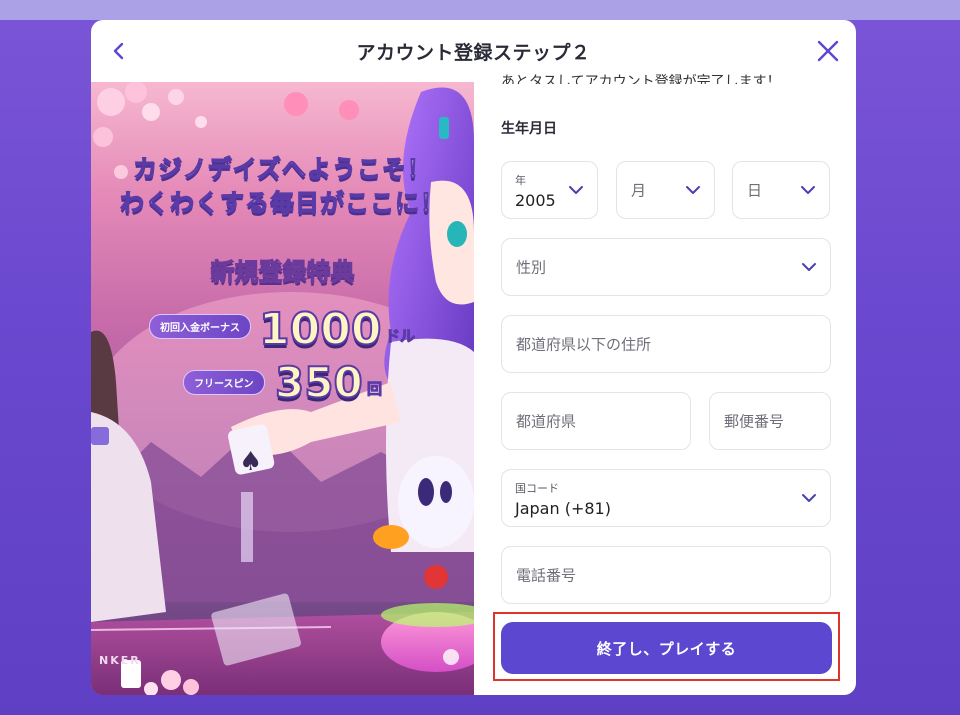  I want to click on finish-and-play-button: 終了し、プレイする, so click(666, 648).